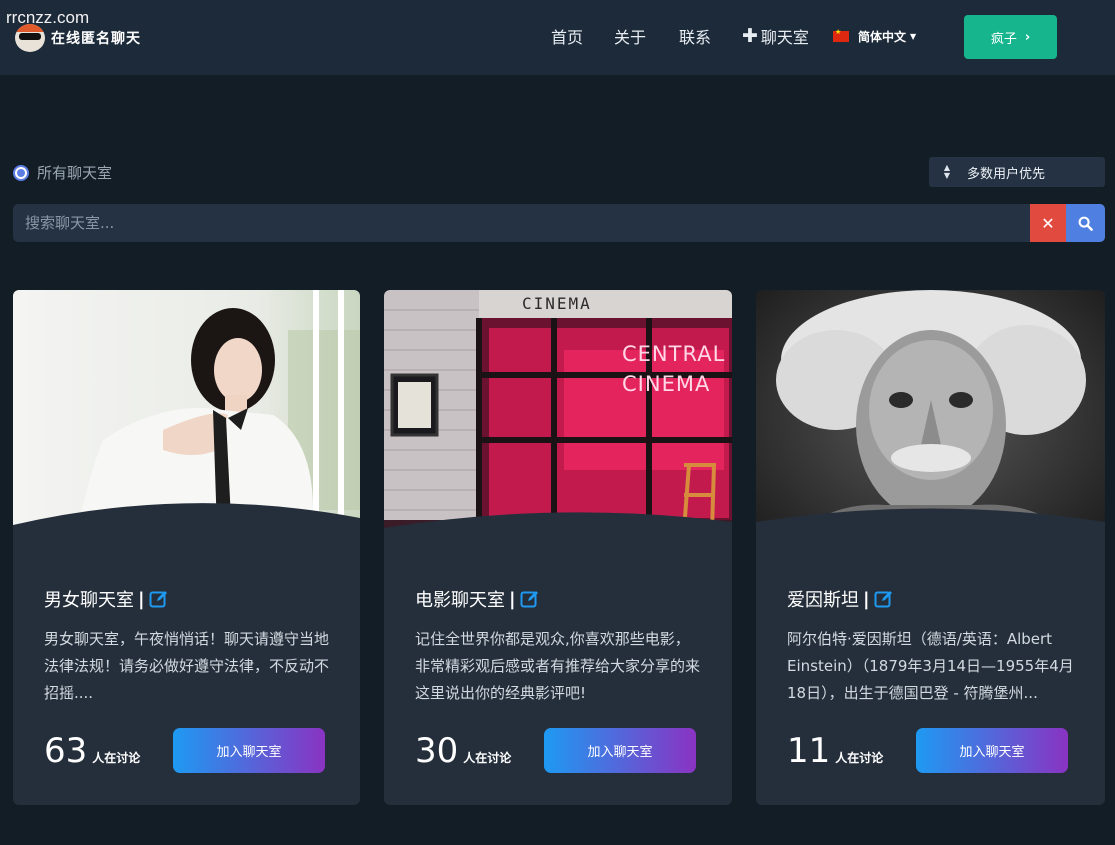 This screenshot has width=1115, height=845. I want to click on plus-icon: ✚, so click(750, 36).